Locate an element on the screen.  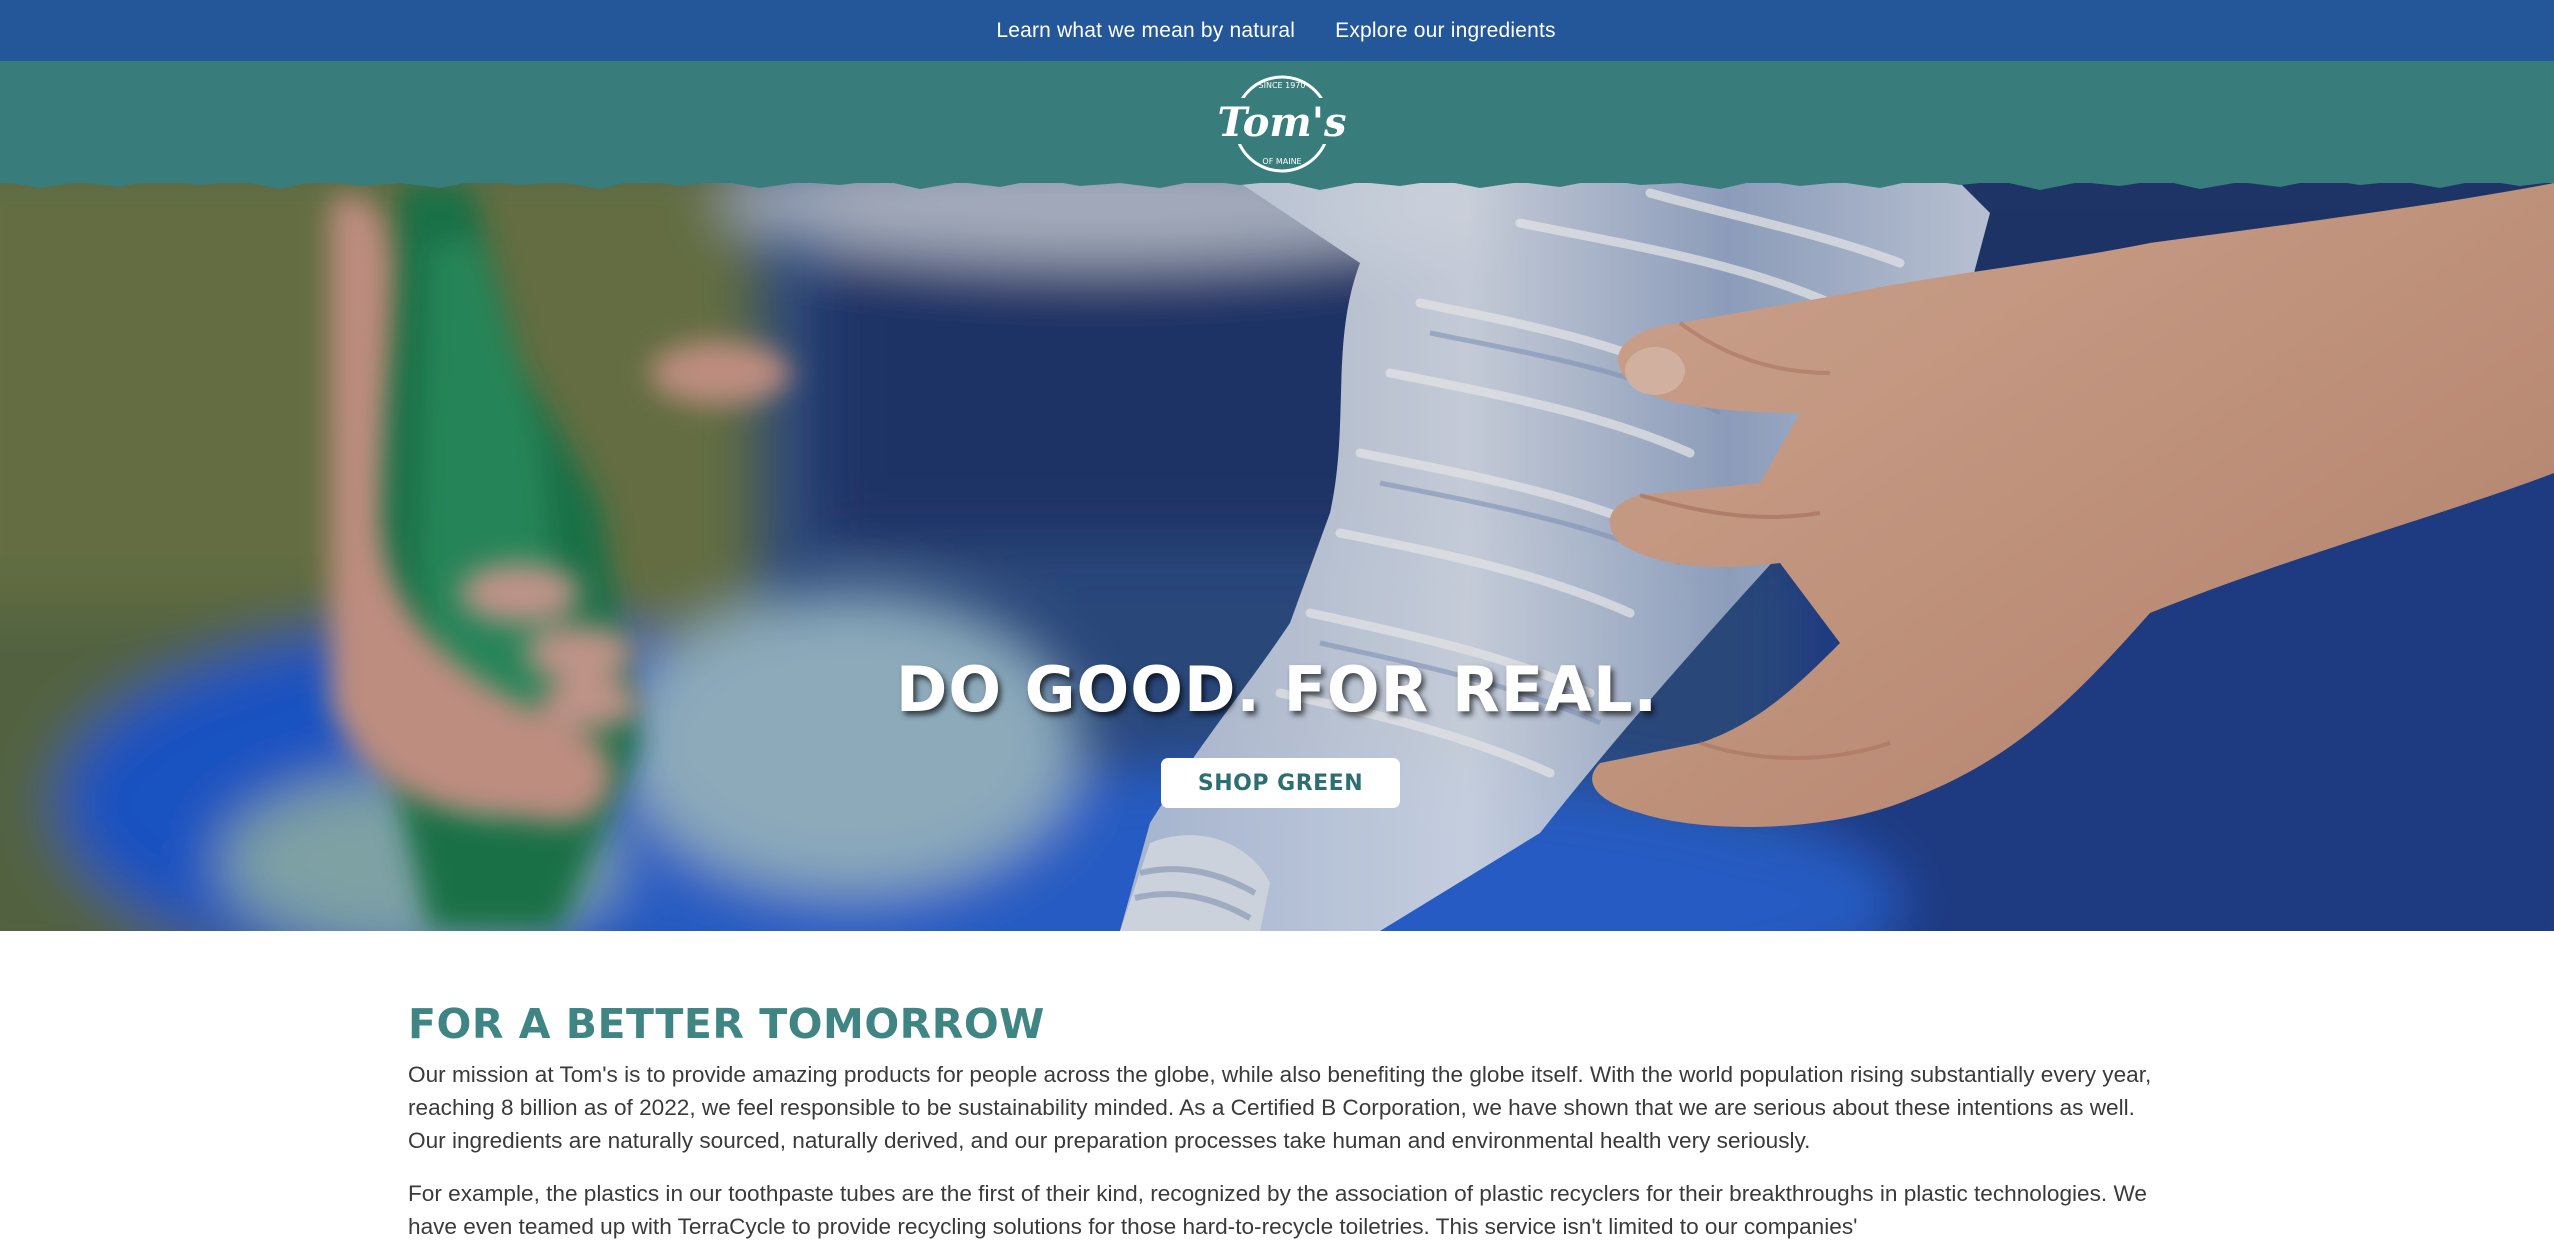
hero-title: DO GOOD. FOR REAL. is located at coordinates (1277, 689).